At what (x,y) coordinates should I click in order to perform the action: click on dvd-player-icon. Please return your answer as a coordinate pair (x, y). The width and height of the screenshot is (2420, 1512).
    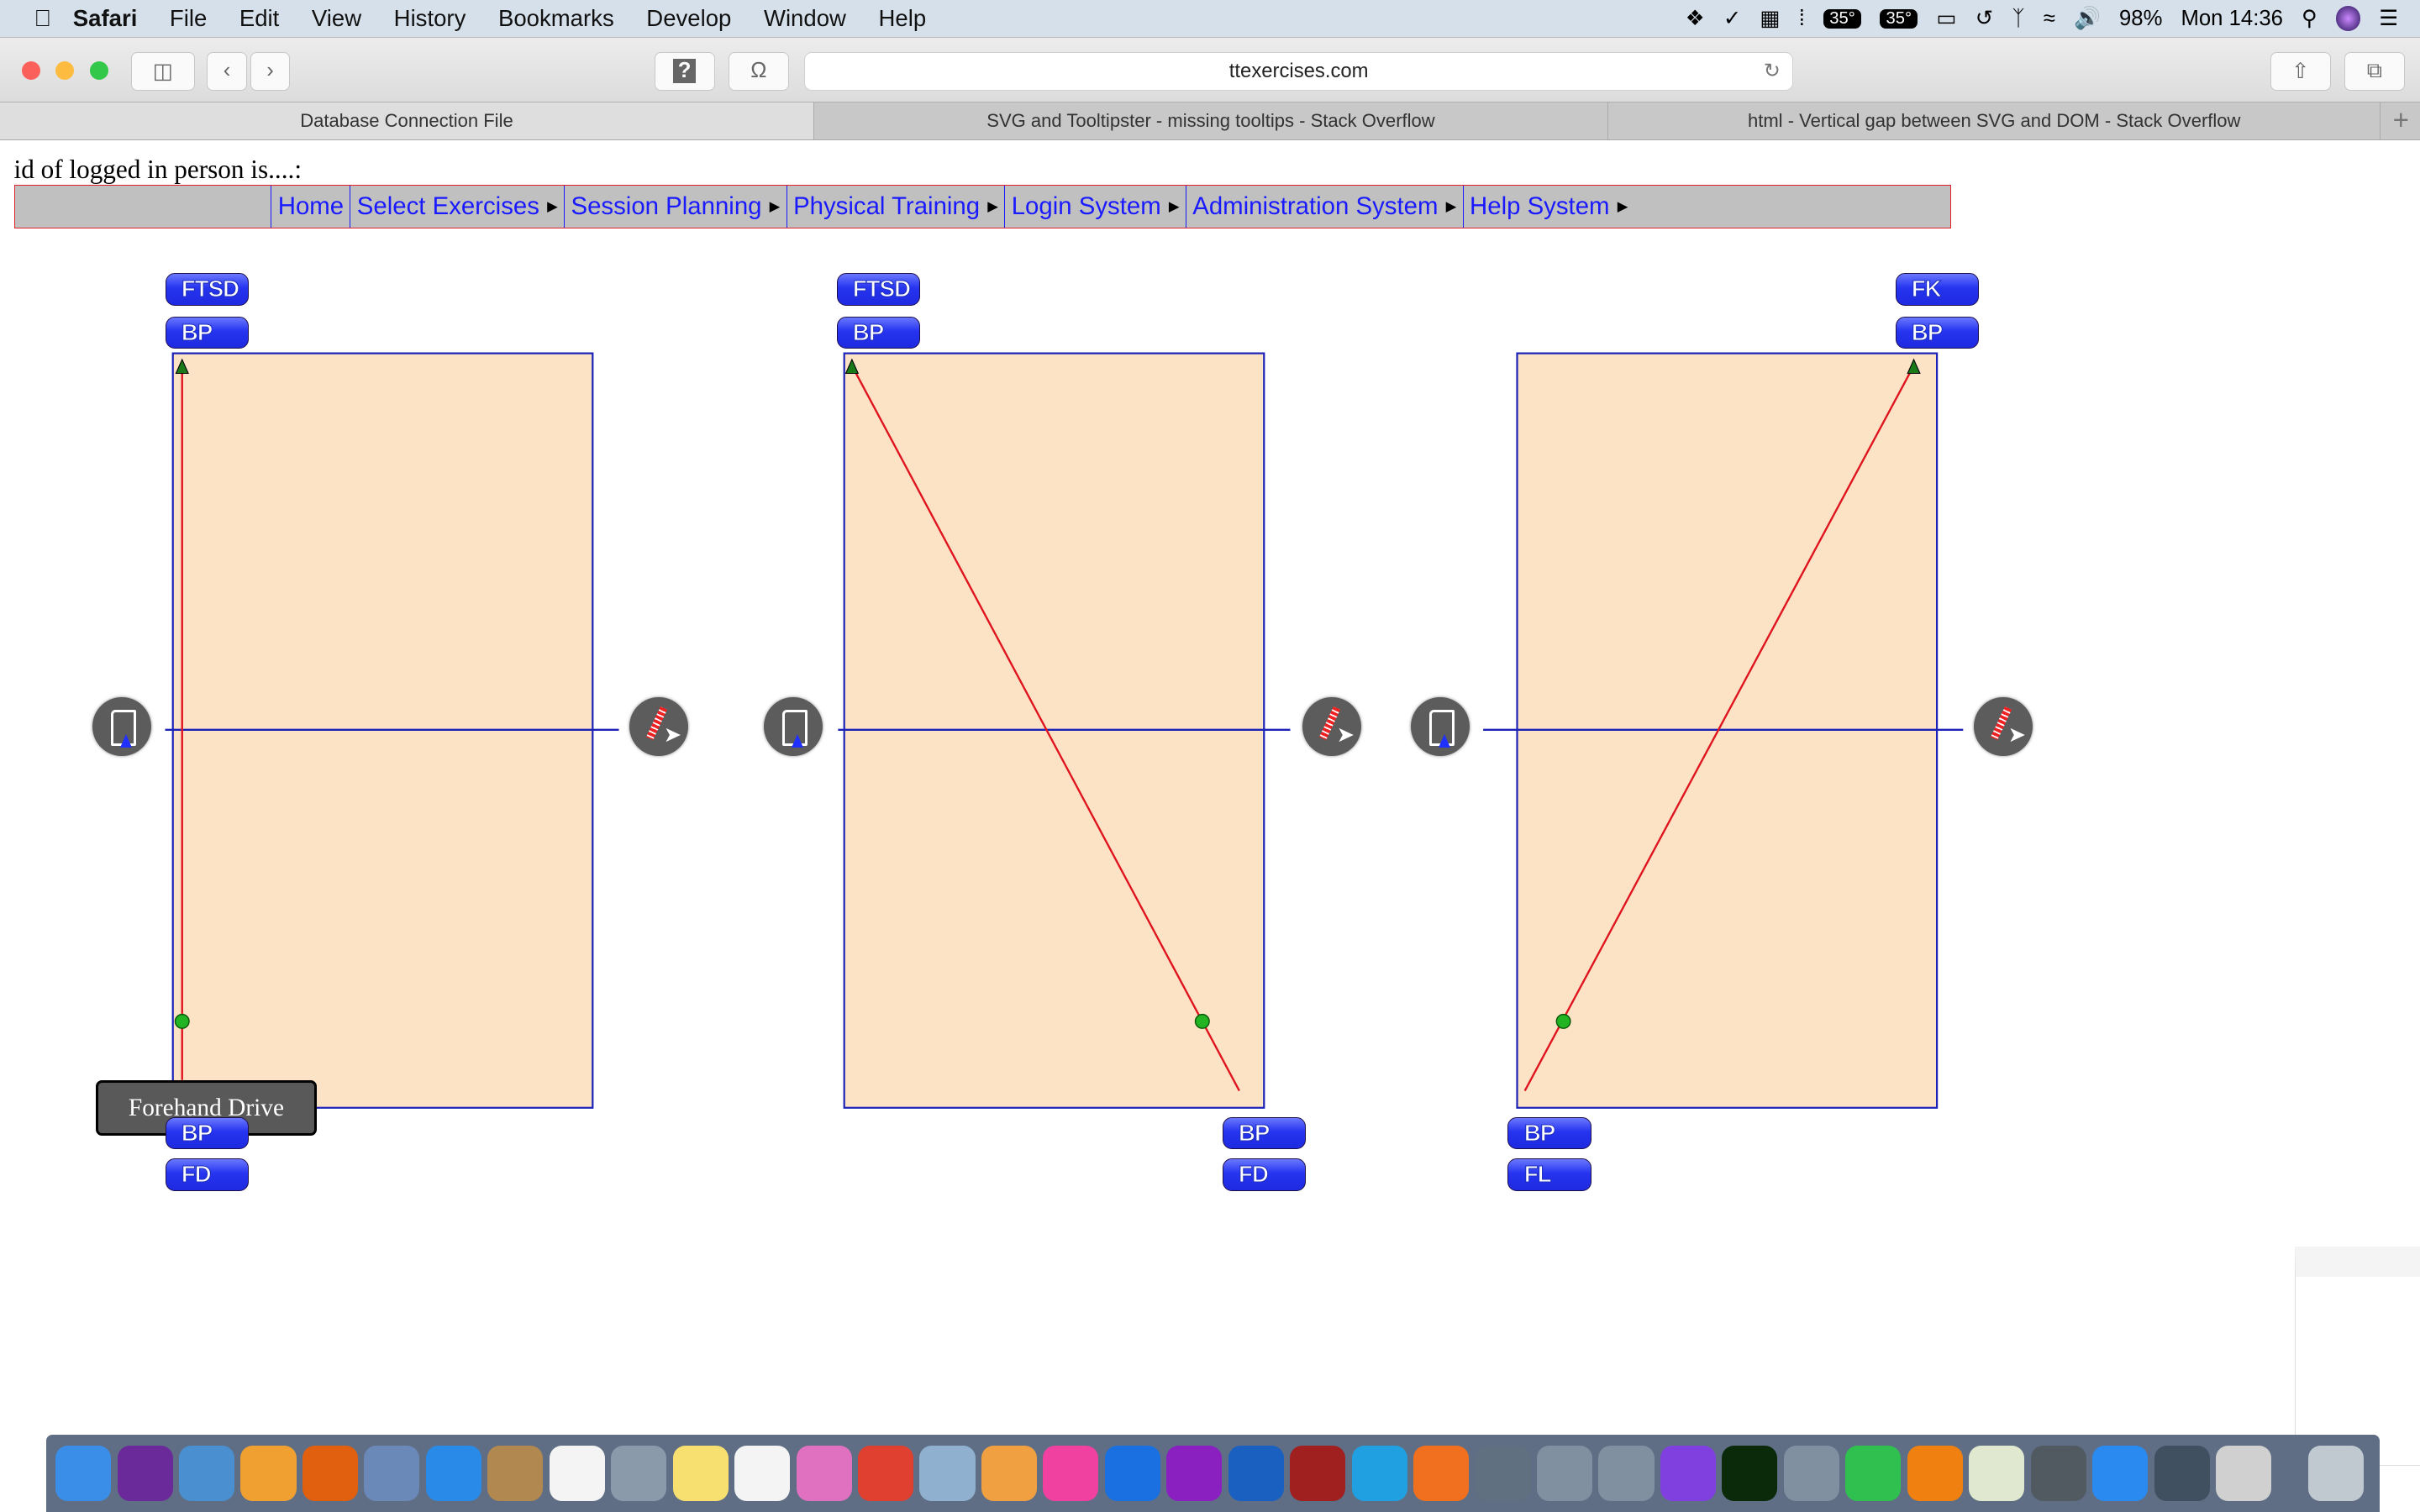
    Looking at the image, I should click on (1503, 1474).